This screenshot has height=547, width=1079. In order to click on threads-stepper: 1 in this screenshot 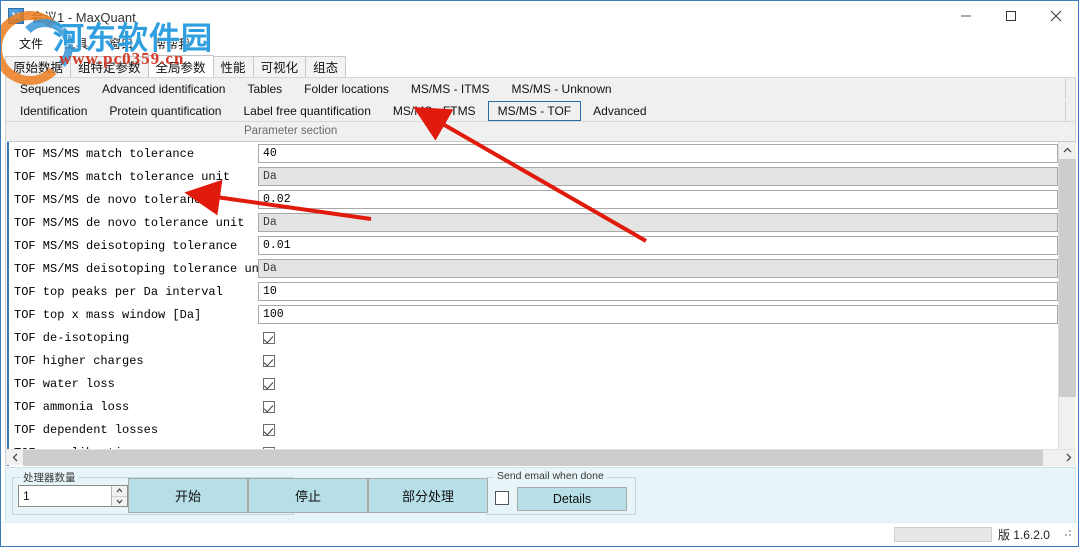, I will do `click(73, 496)`.